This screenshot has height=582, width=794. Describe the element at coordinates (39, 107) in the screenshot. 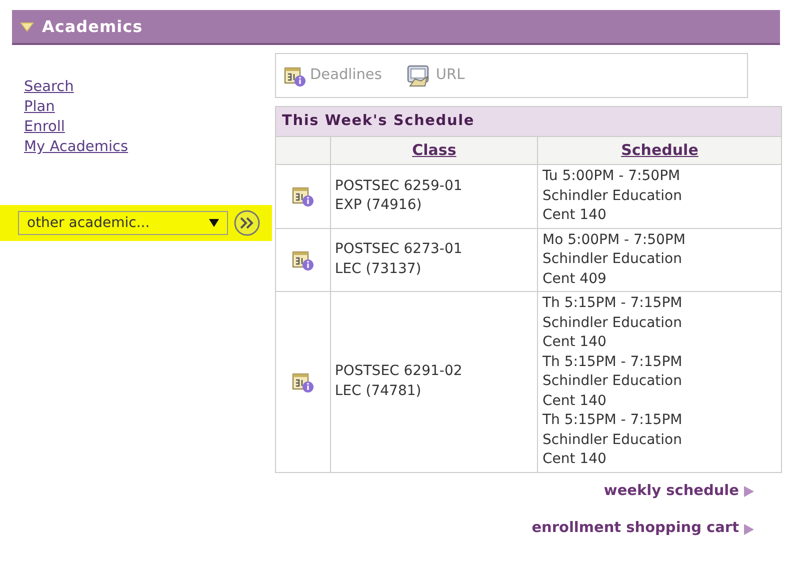

I see `nav-link: Plan` at that location.